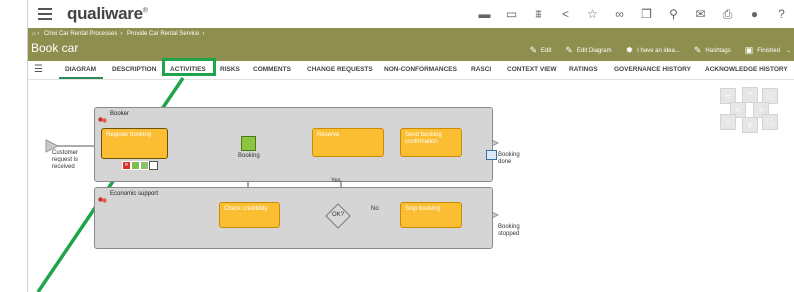 This screenshot has width=794, height=292. Describe the element at coordinates (65, 160) in the screenshot. I see `start-event-label: Customer request is received` at that location.